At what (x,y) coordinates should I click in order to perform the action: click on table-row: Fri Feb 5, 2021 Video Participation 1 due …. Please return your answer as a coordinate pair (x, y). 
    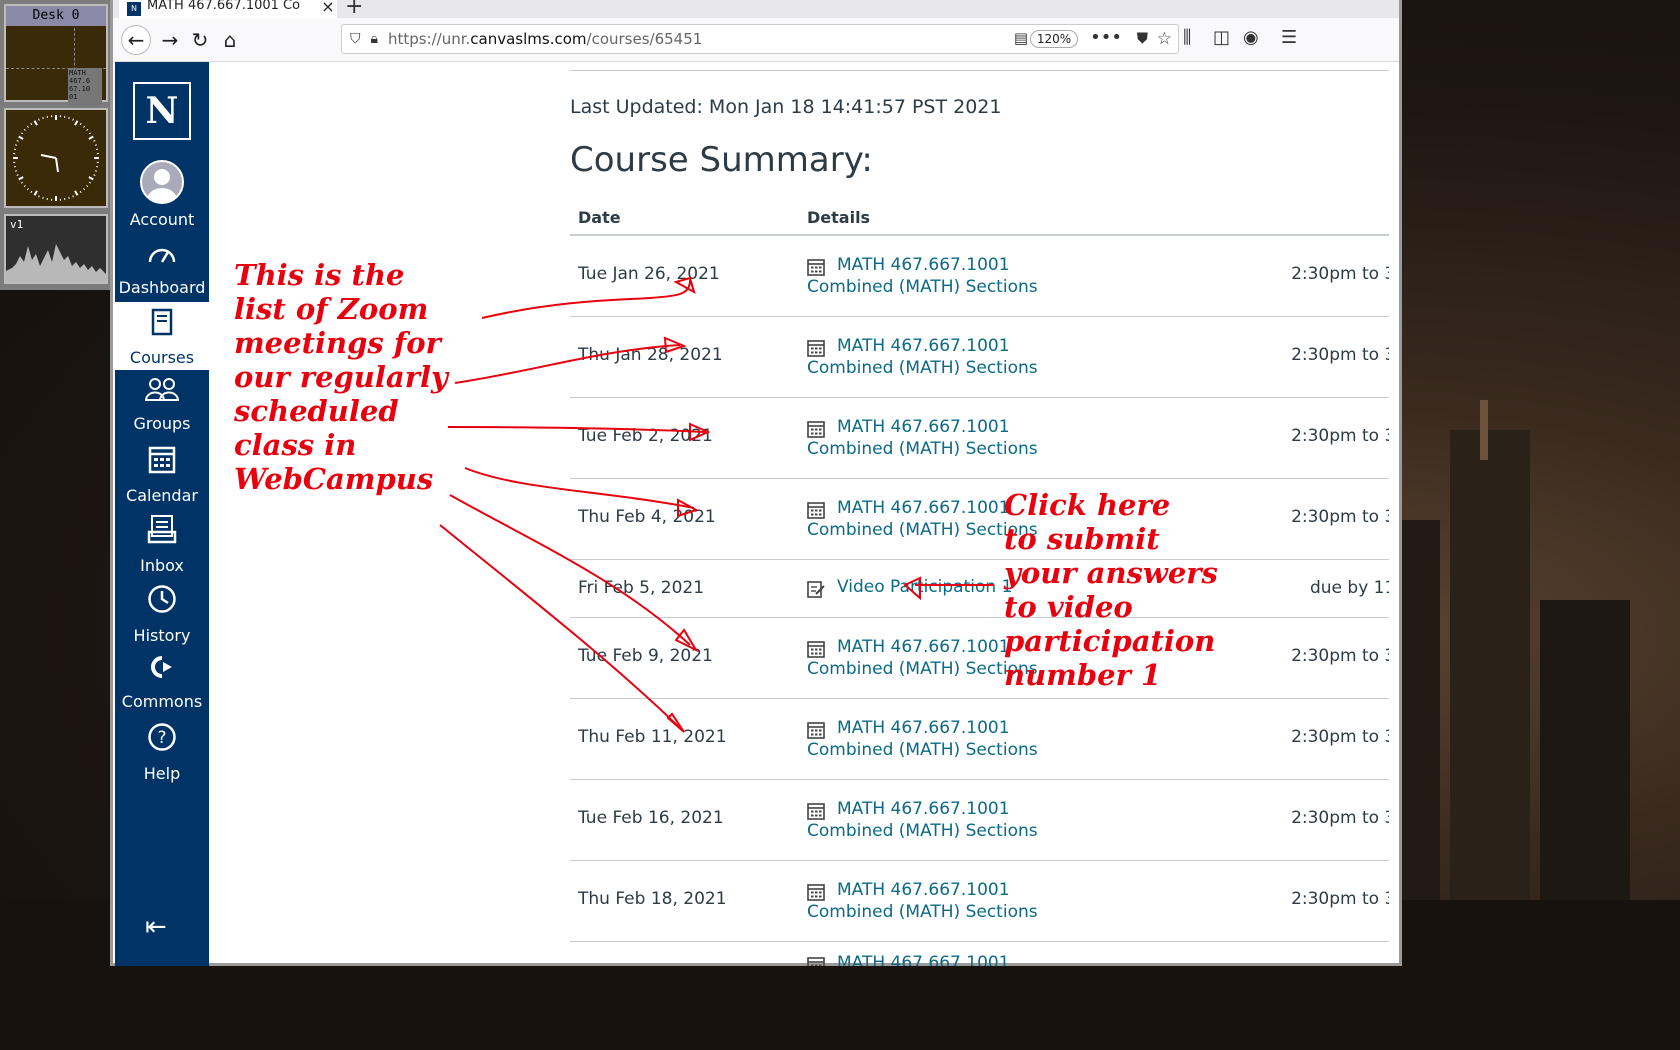
    Looking at the image, I should click on (979, 589).